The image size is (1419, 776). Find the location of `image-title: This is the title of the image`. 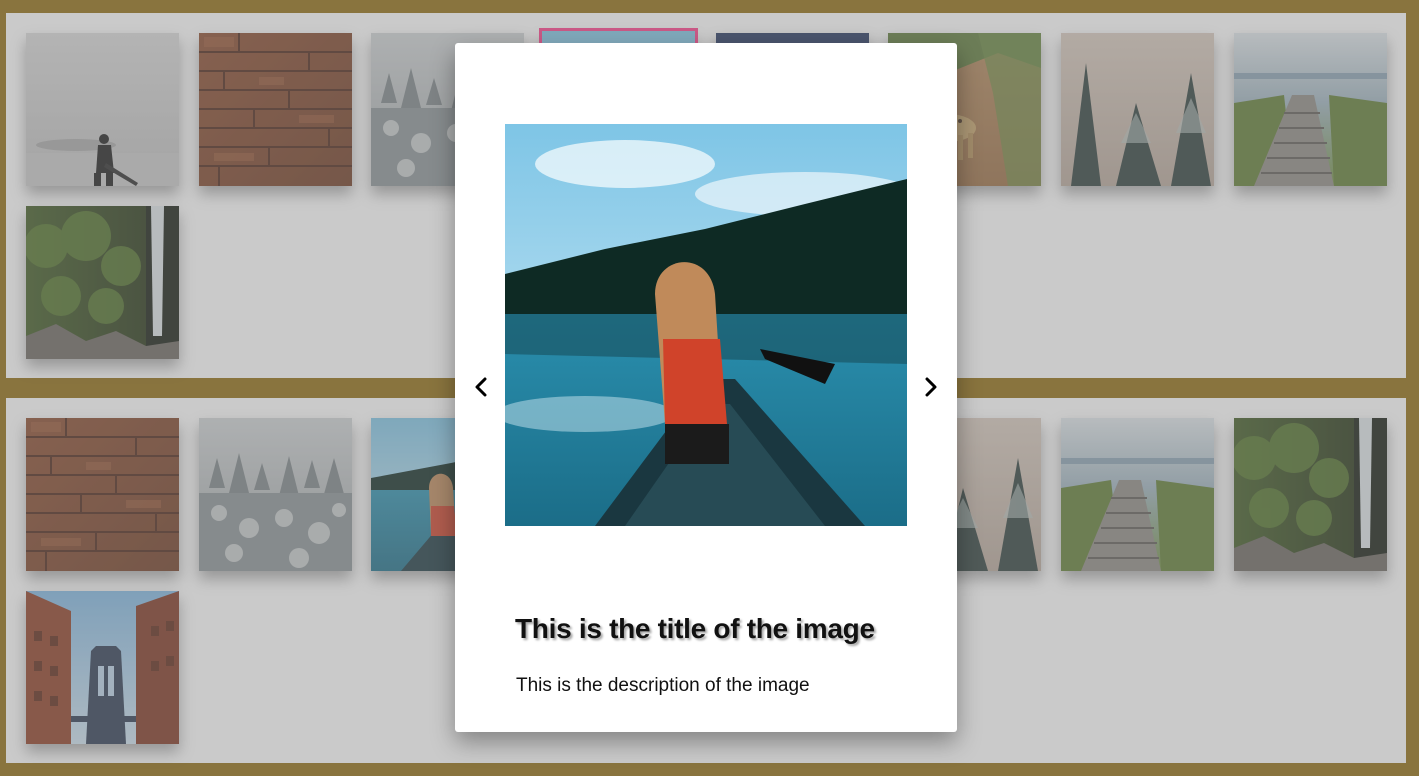

image-title: This is the title of the image is located at coordinates (695, 628).